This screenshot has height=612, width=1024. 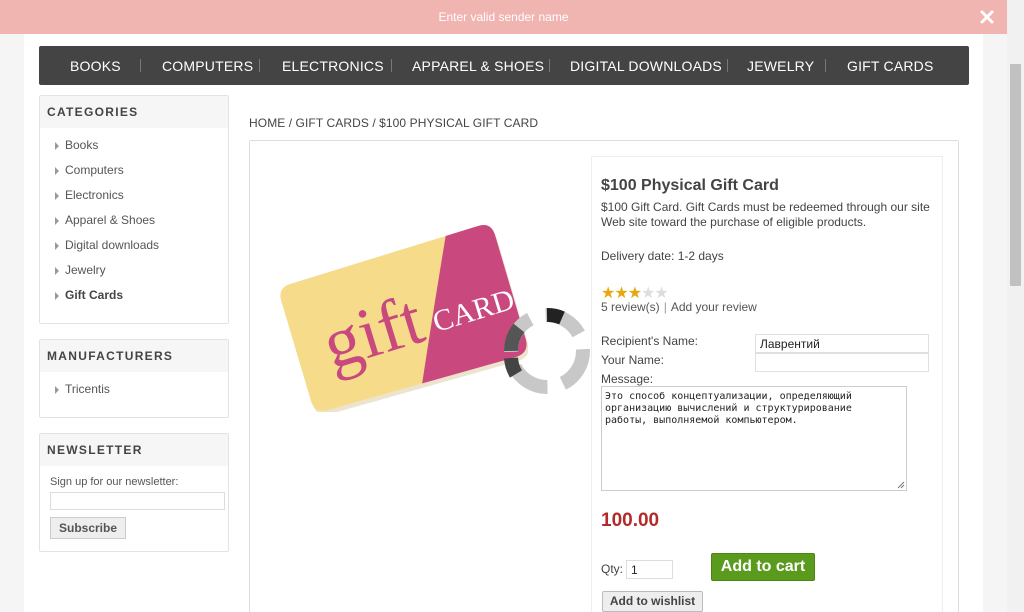 What do you see at coordinates (649, 341) in the screenshot?
I see `recipient-name-label: Recipient's Name:` at bounding box center [649, 341].